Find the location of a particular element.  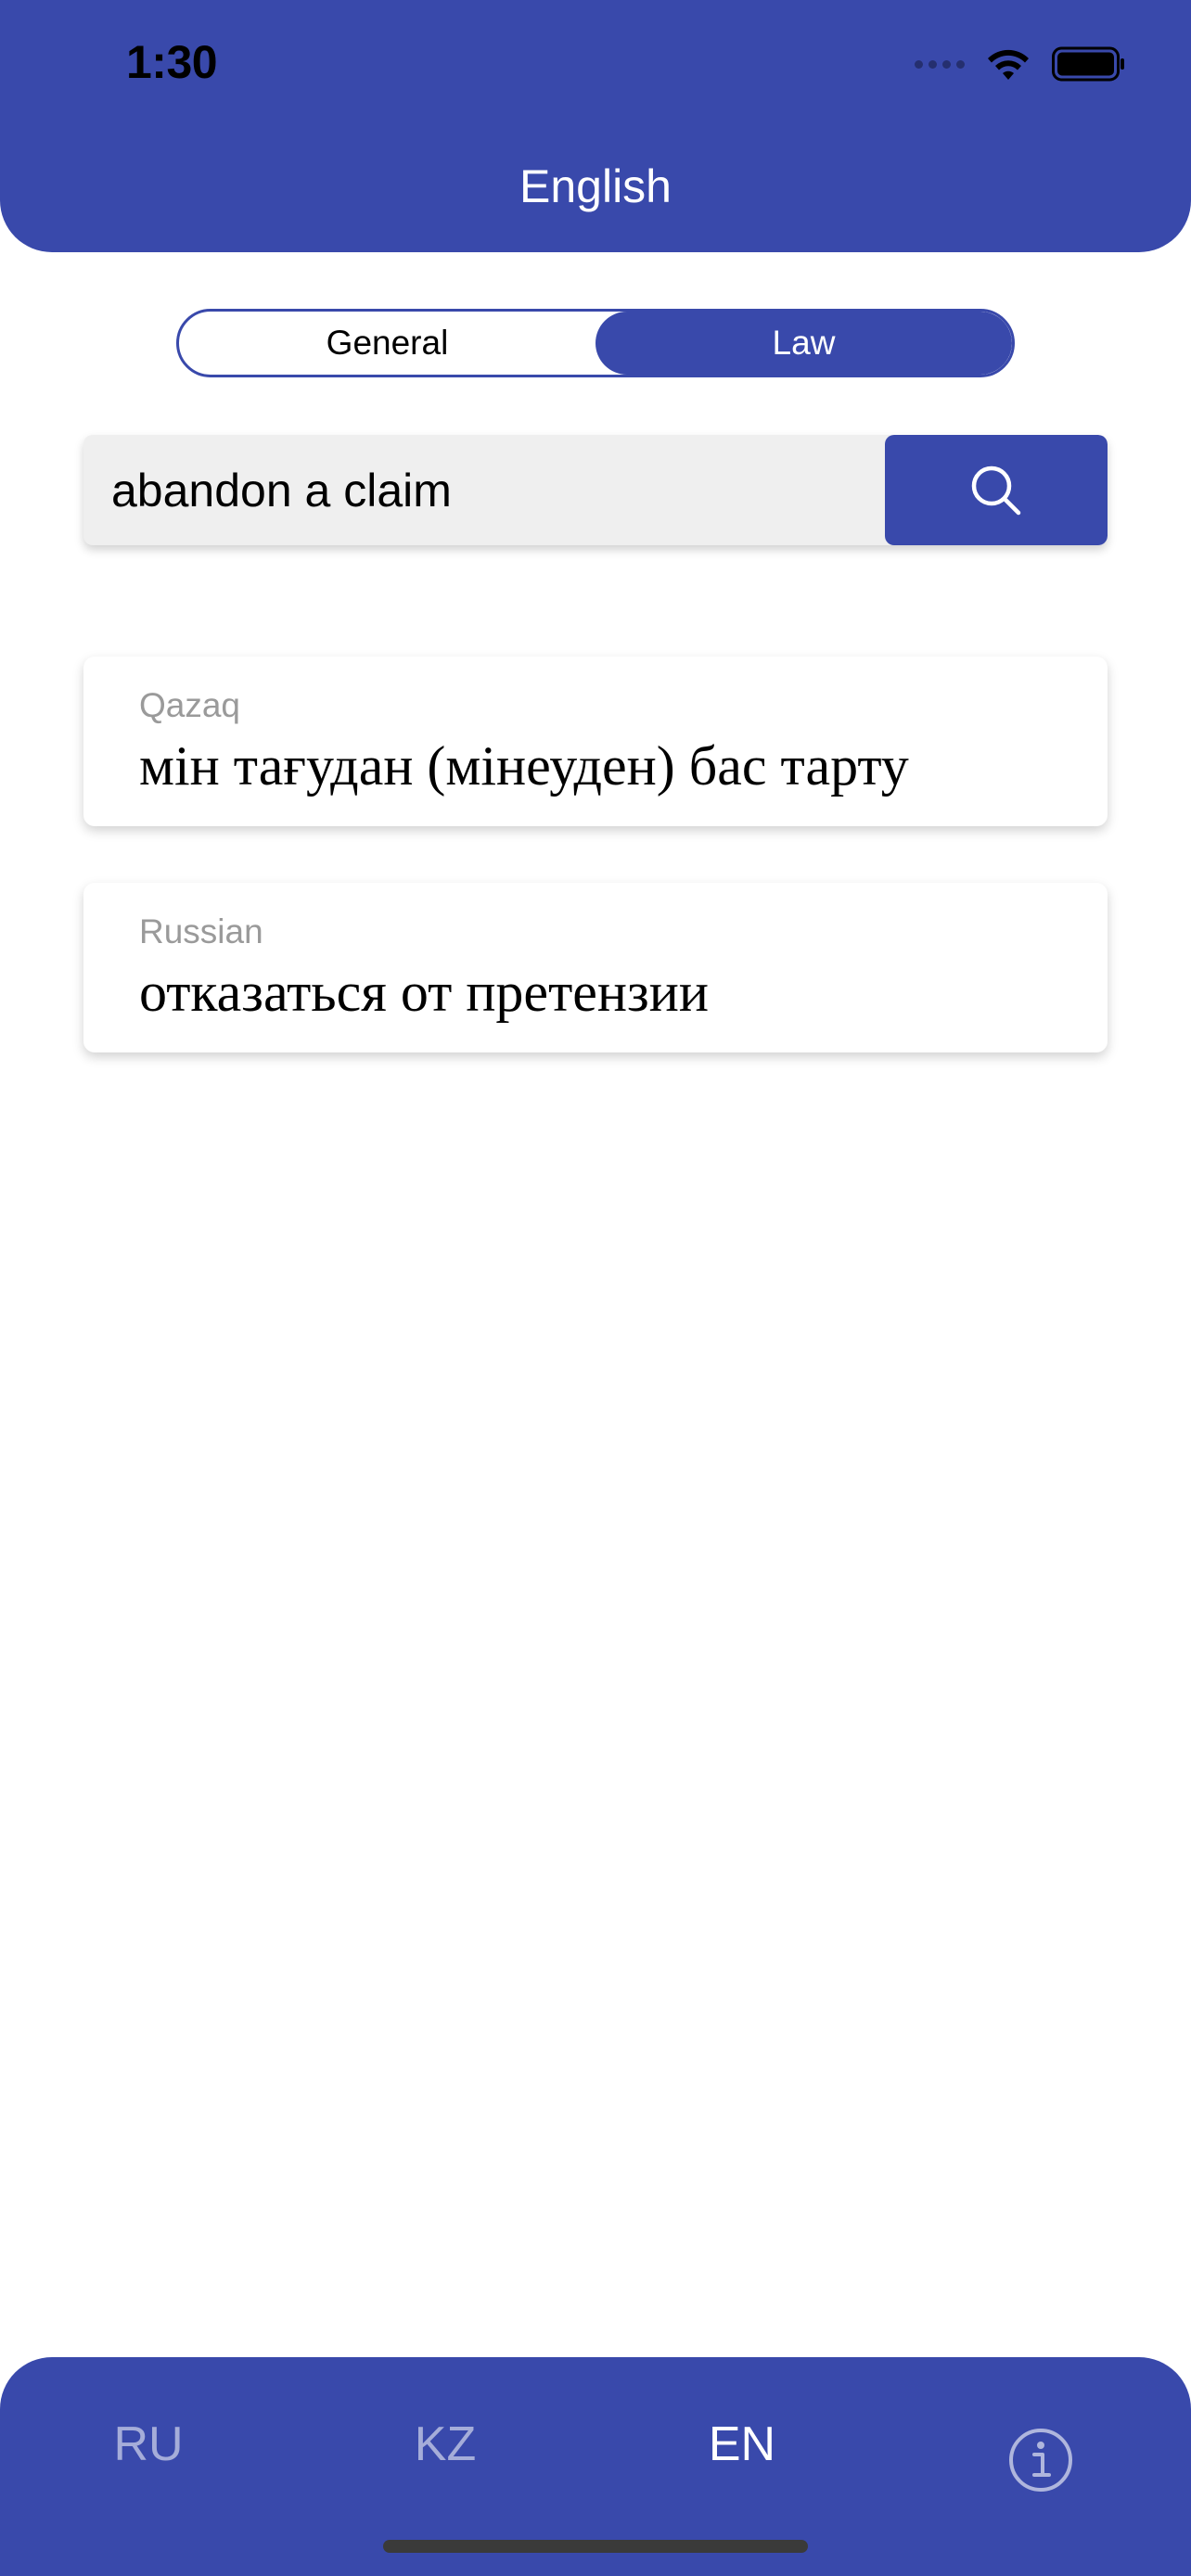

status-icons is located at coordinates (1021, 64).